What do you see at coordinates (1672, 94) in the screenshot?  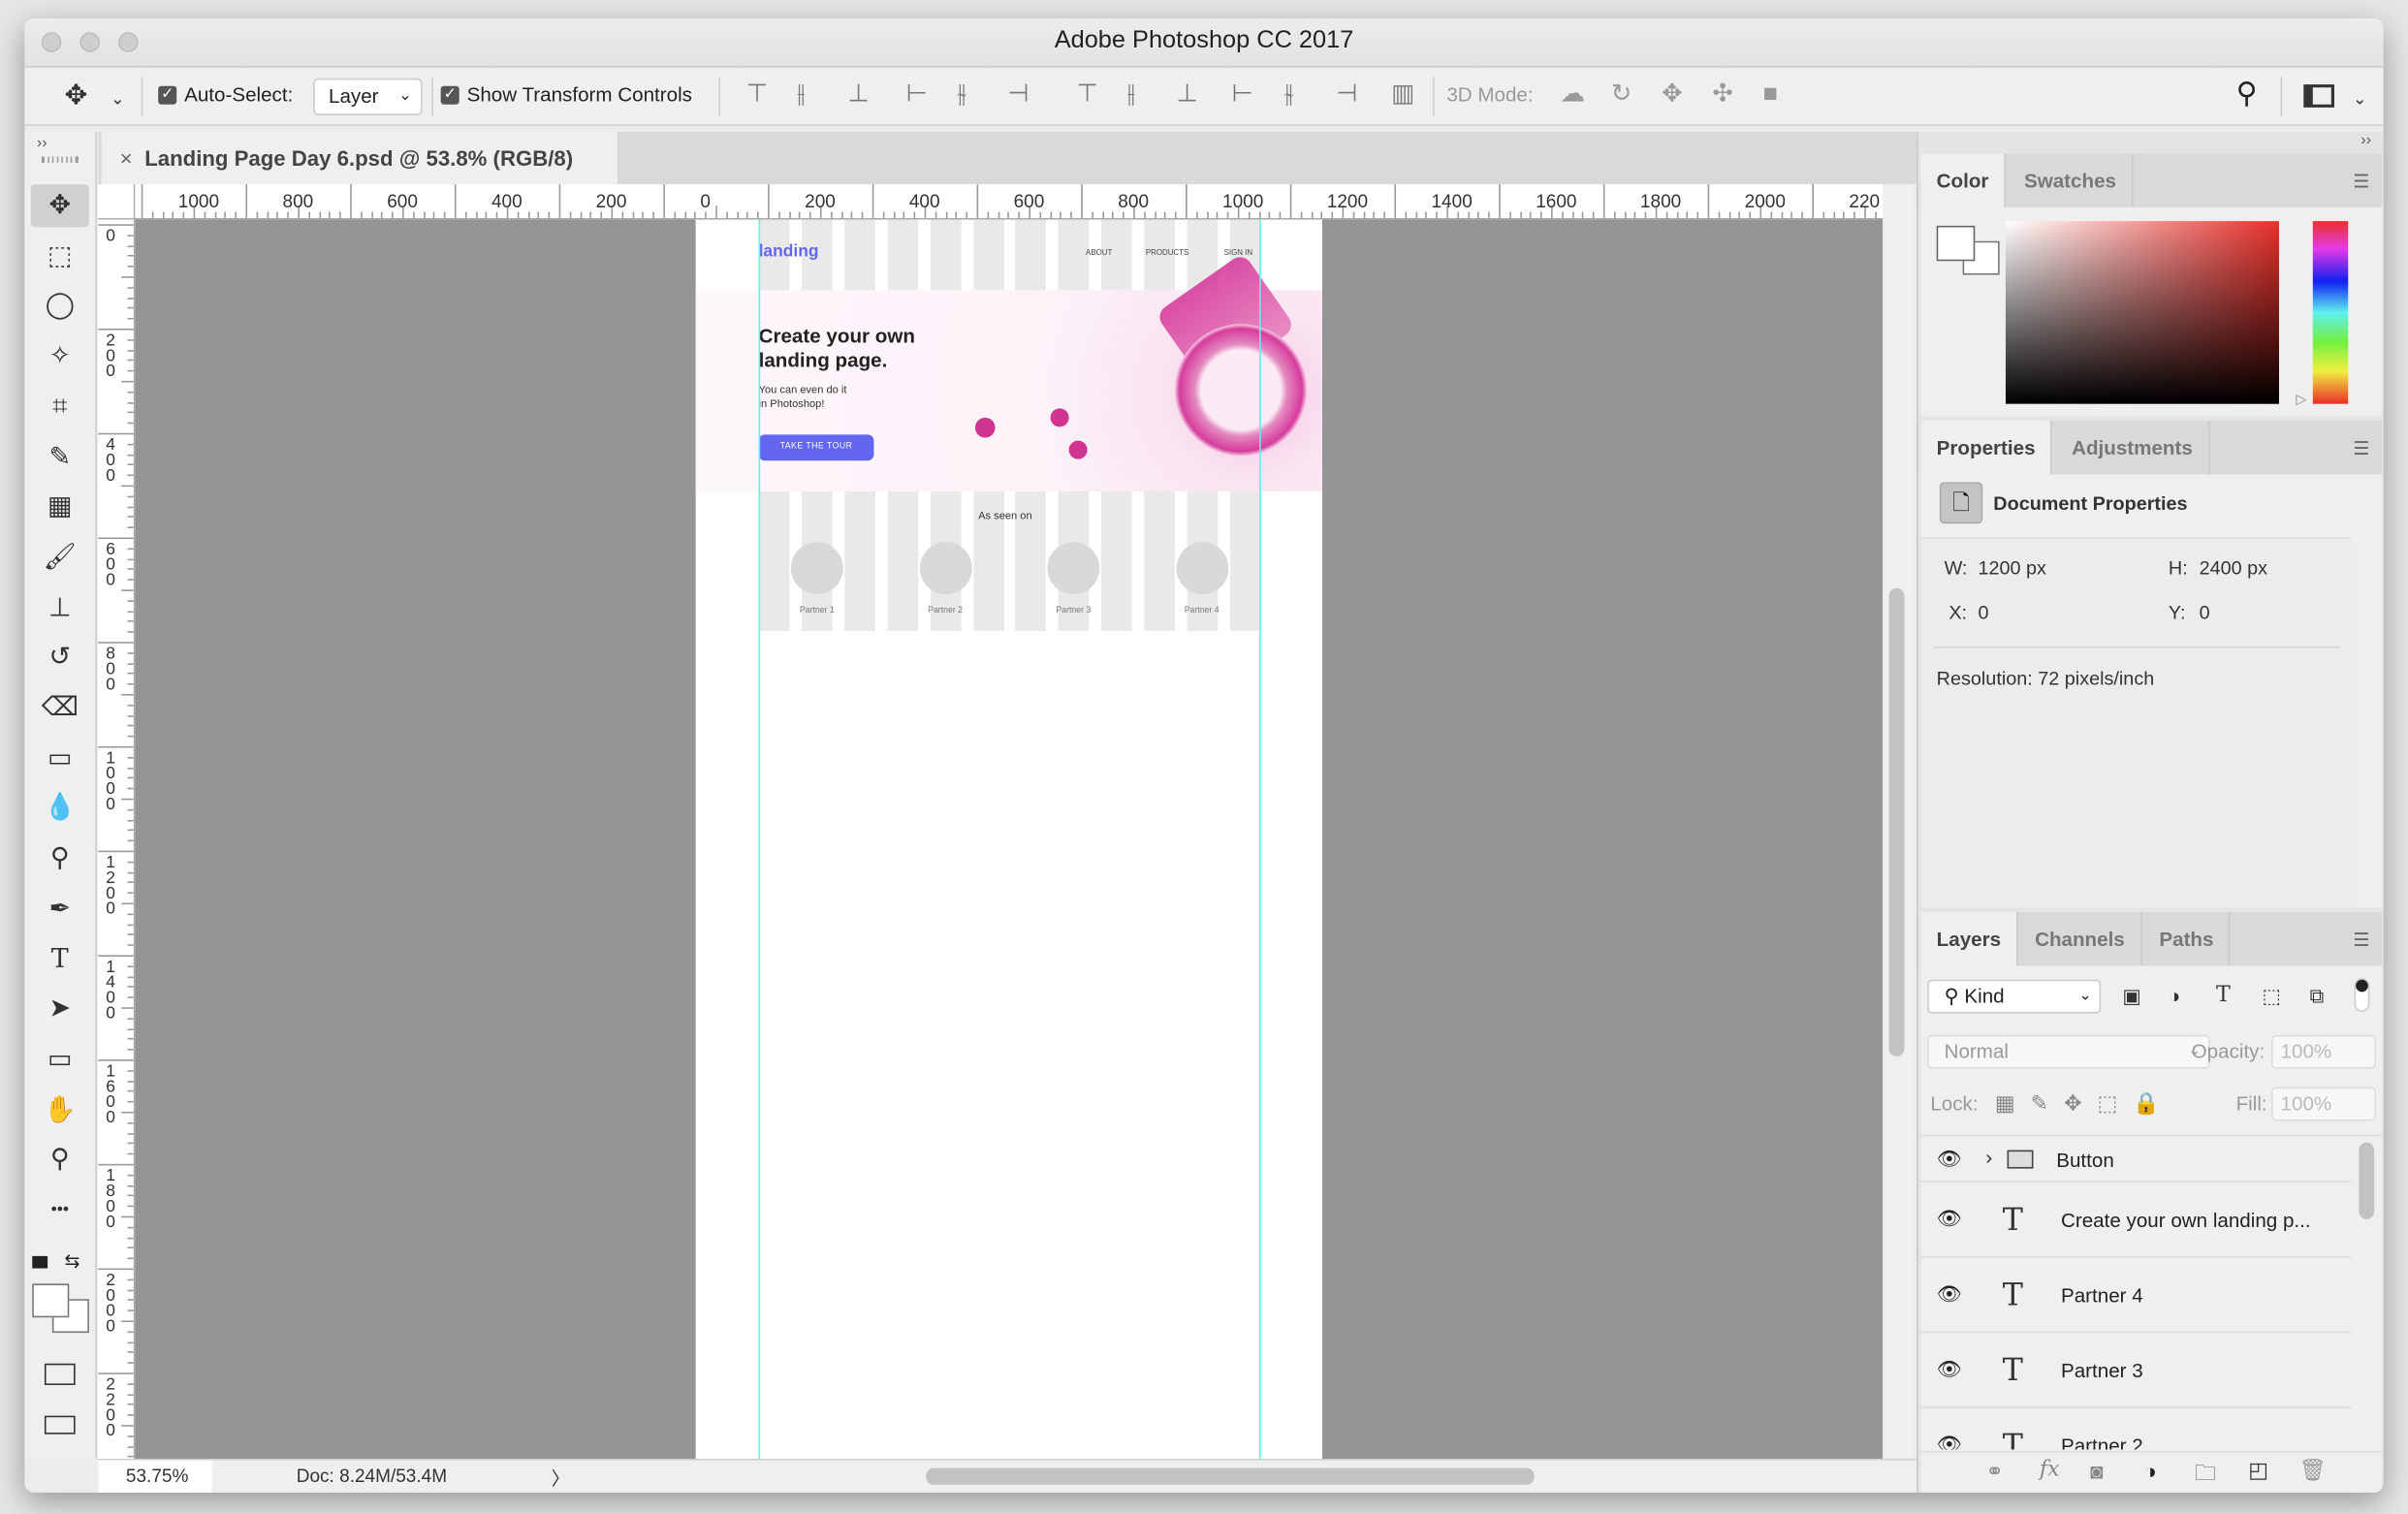 I see `pan-3d-icon: ✥` at bounding box center [1672, 94].